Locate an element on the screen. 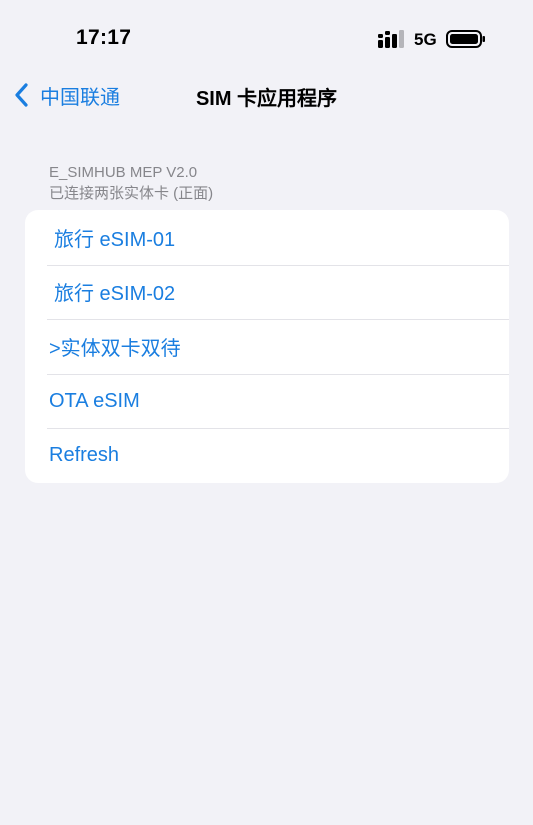 This screenshot has width=533, height=825. network-type-label: 5G is located at coordinates (425, 39).